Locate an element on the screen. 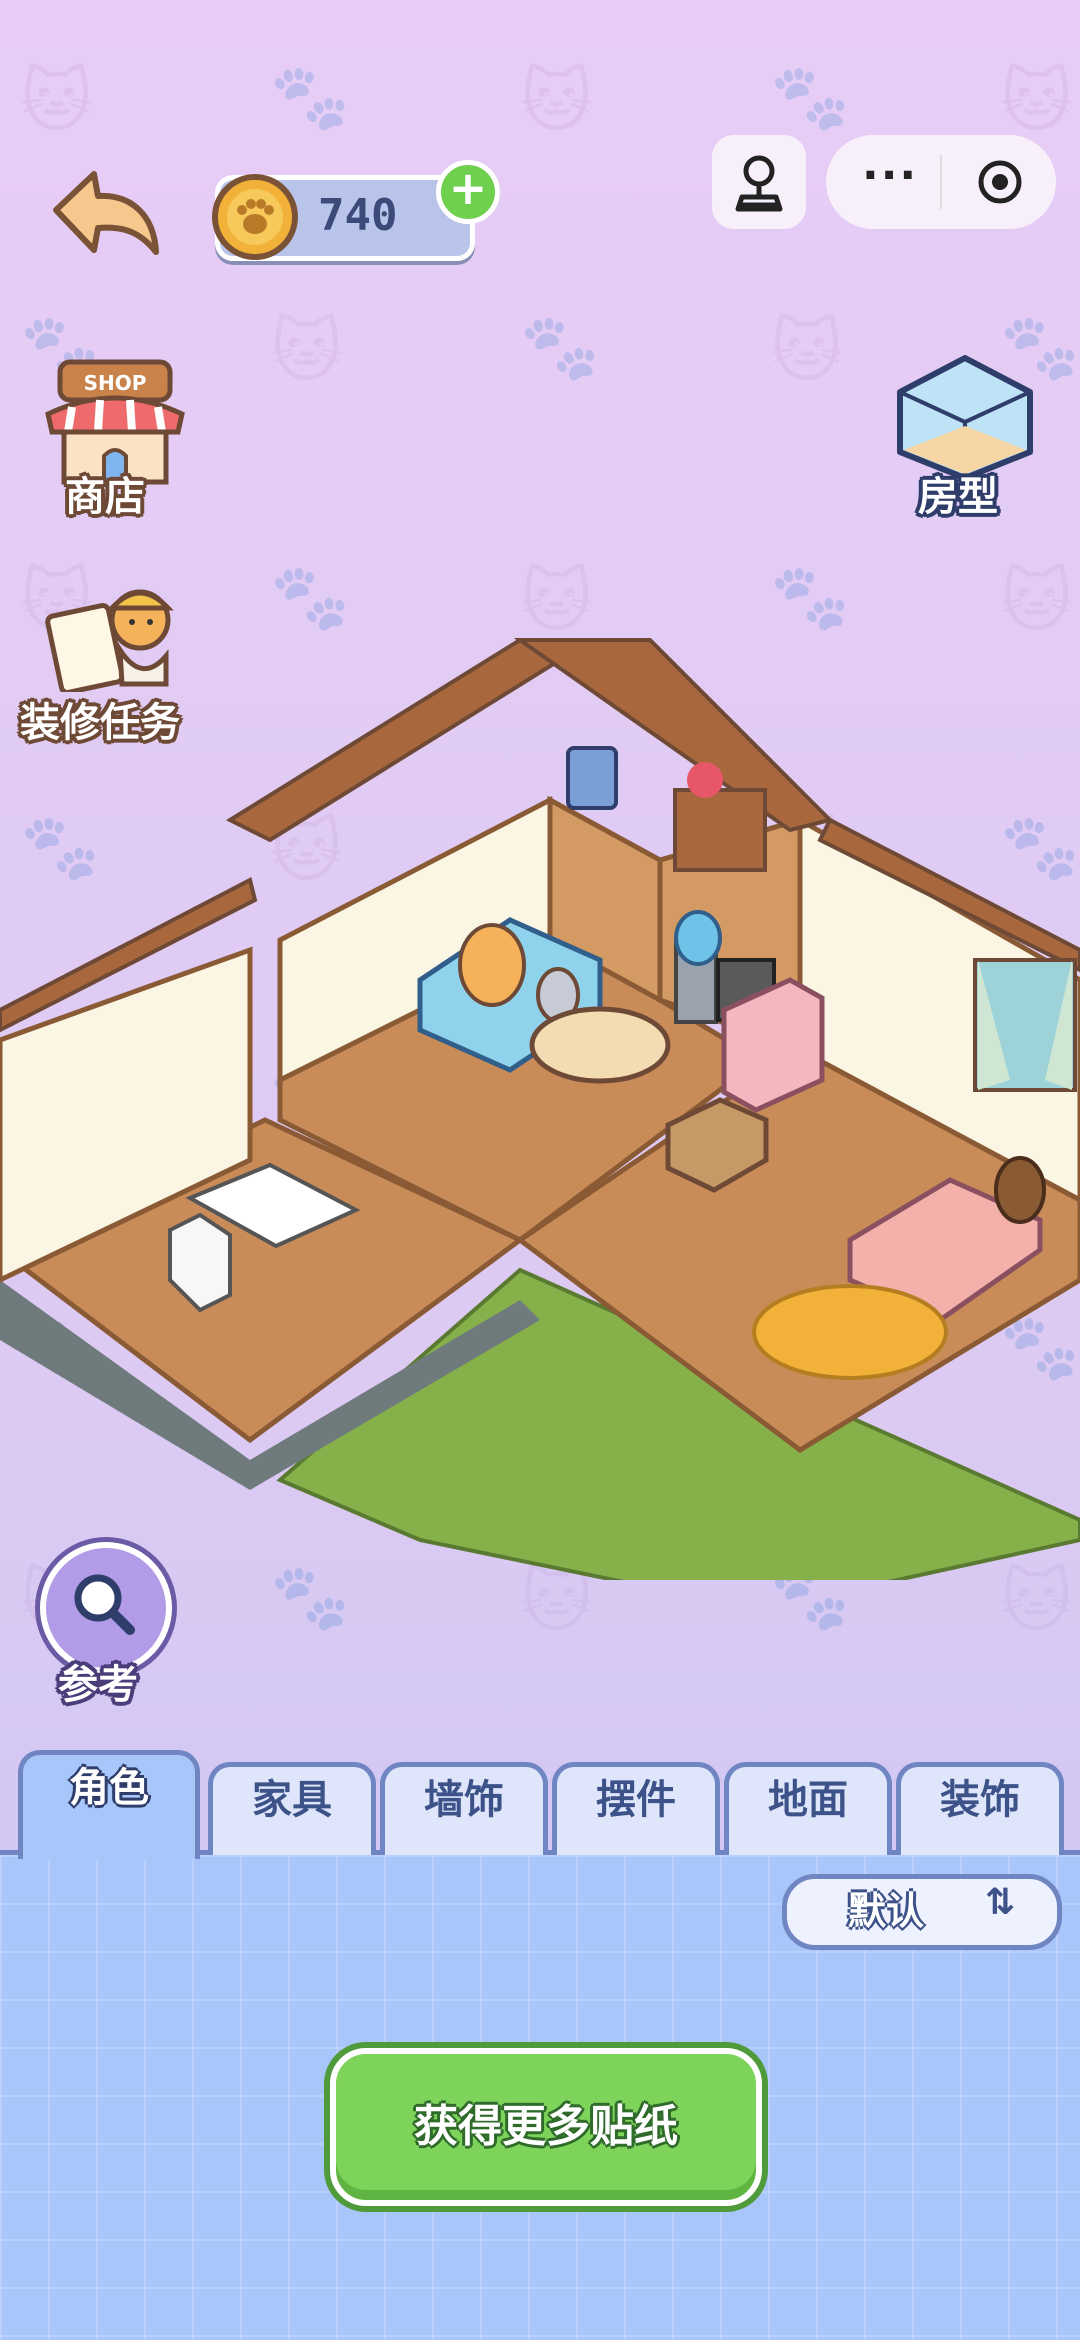 Image resolution: width=1080 pixels, height=2340 pixels. water-bottle is located at coordinates (698, 938).